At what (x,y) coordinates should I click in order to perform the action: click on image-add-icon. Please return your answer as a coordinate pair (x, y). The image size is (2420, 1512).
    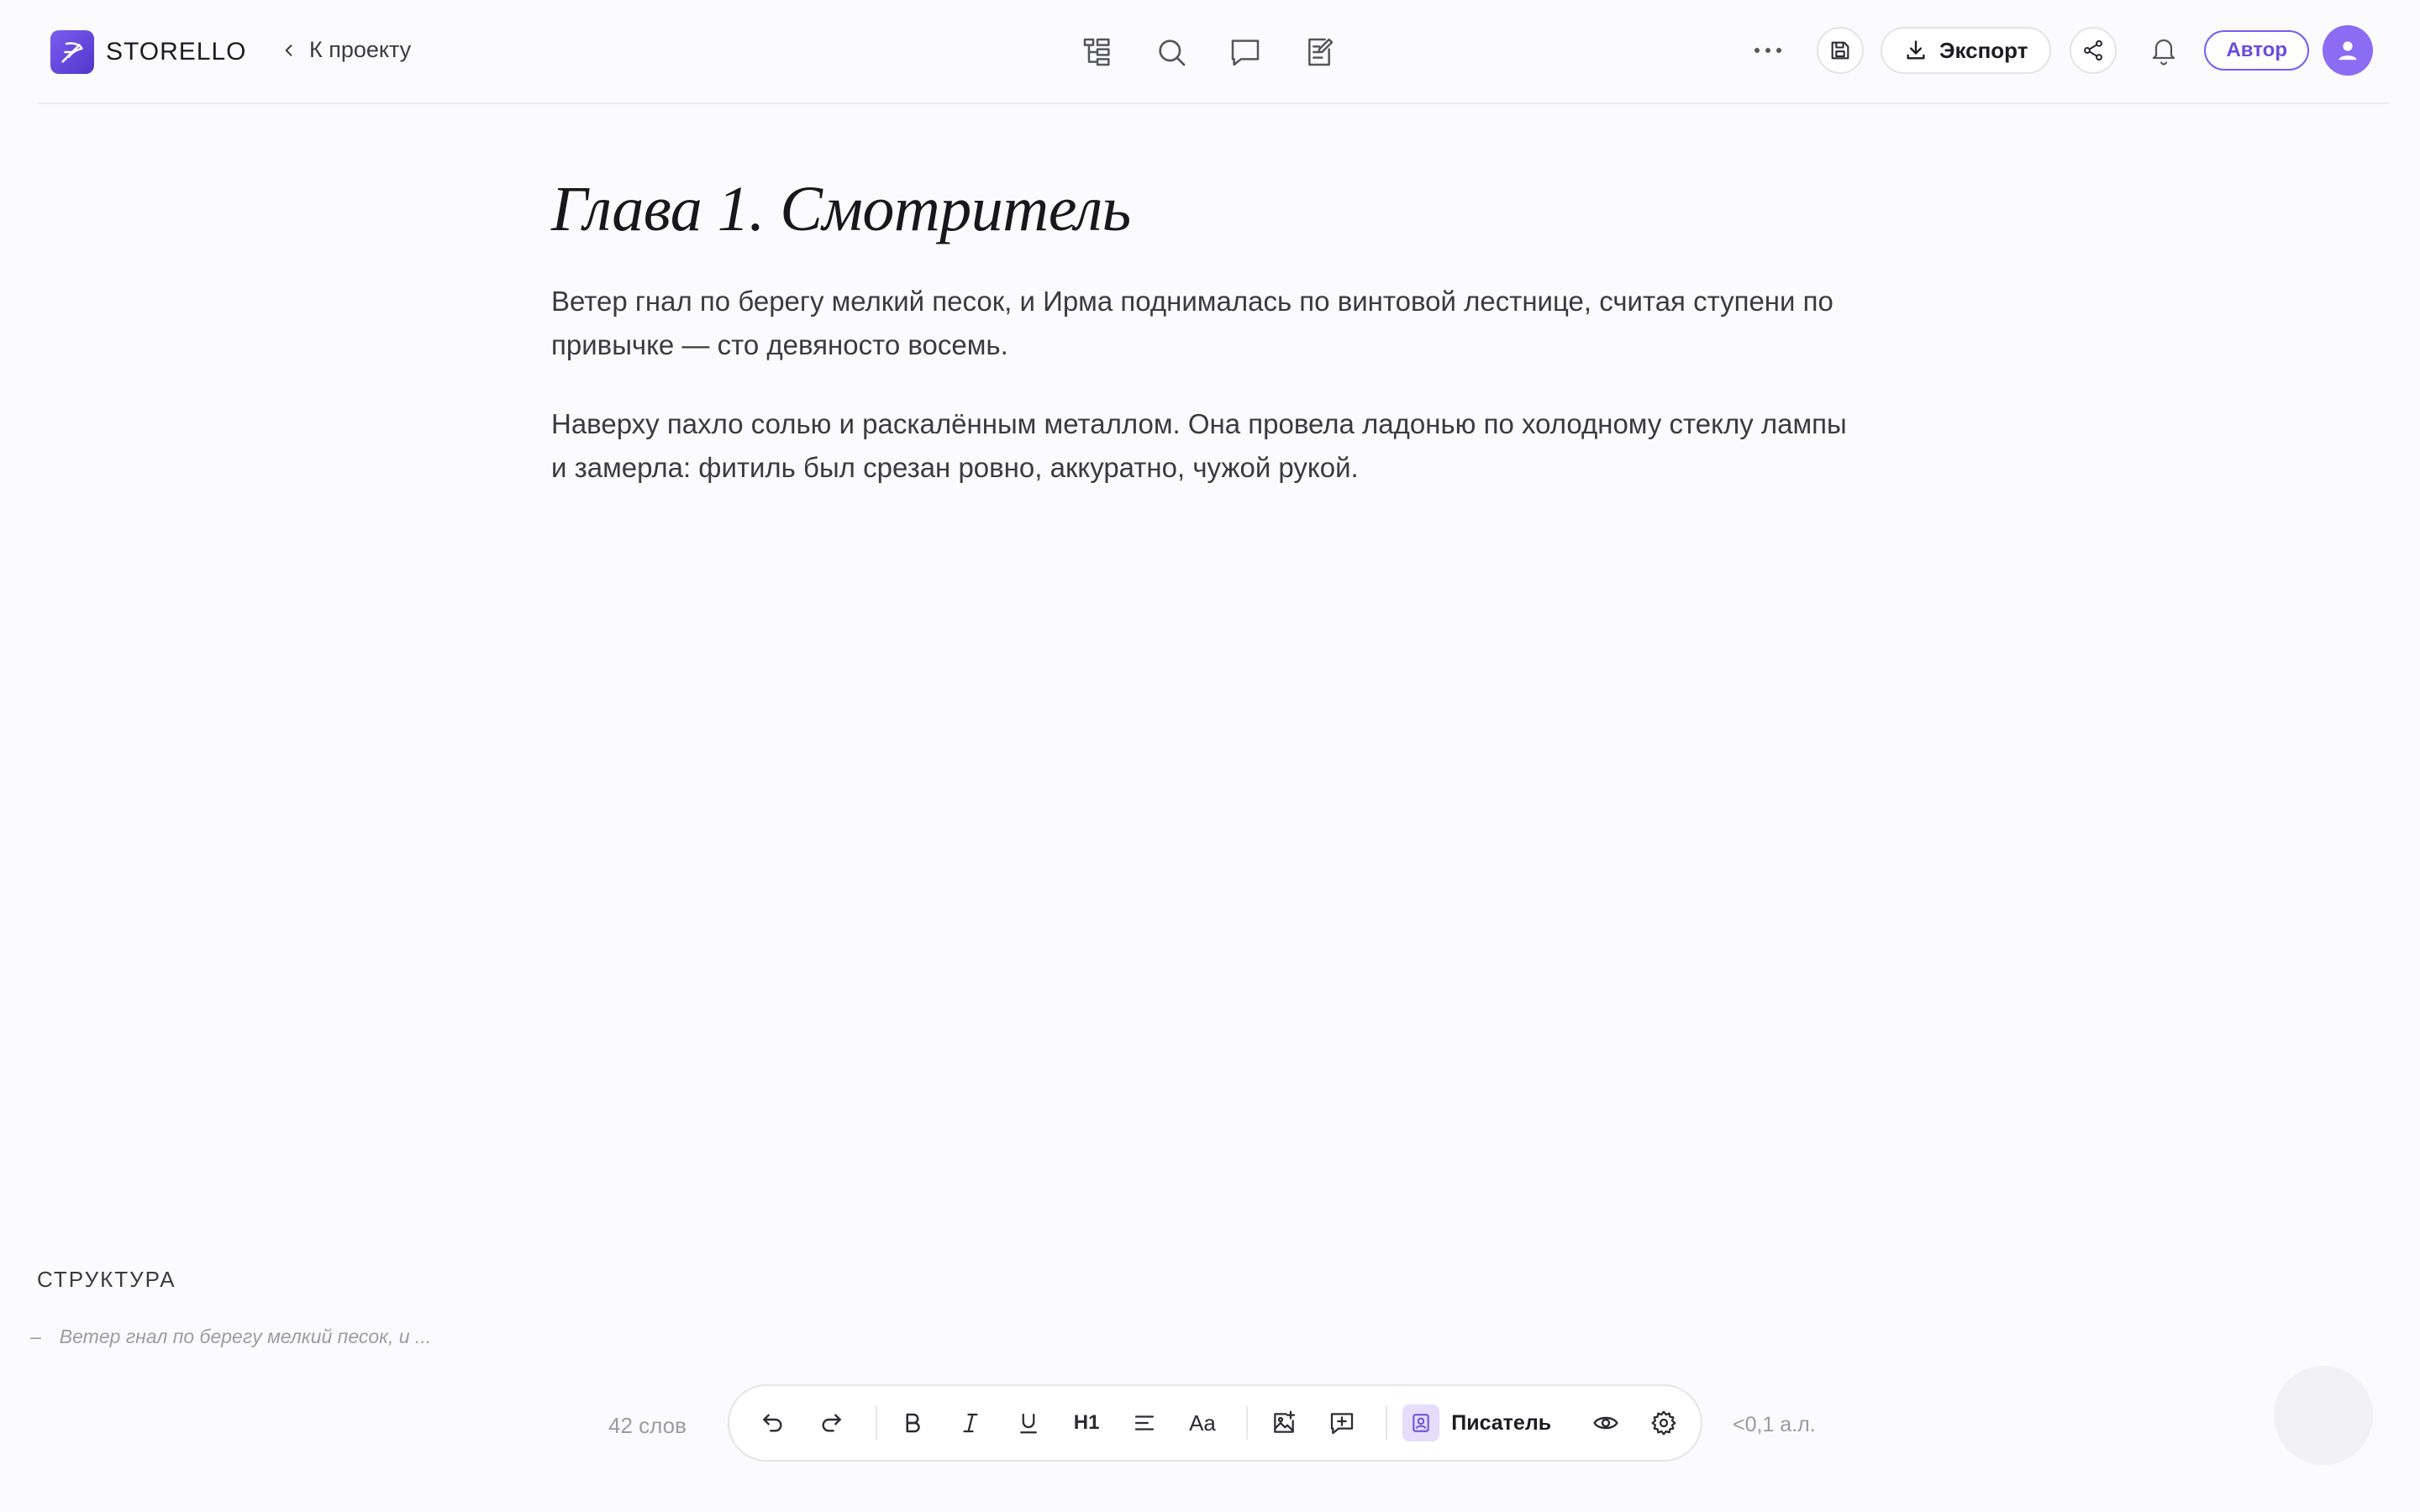
    Looking at the image, I should click on (1285, 1421).